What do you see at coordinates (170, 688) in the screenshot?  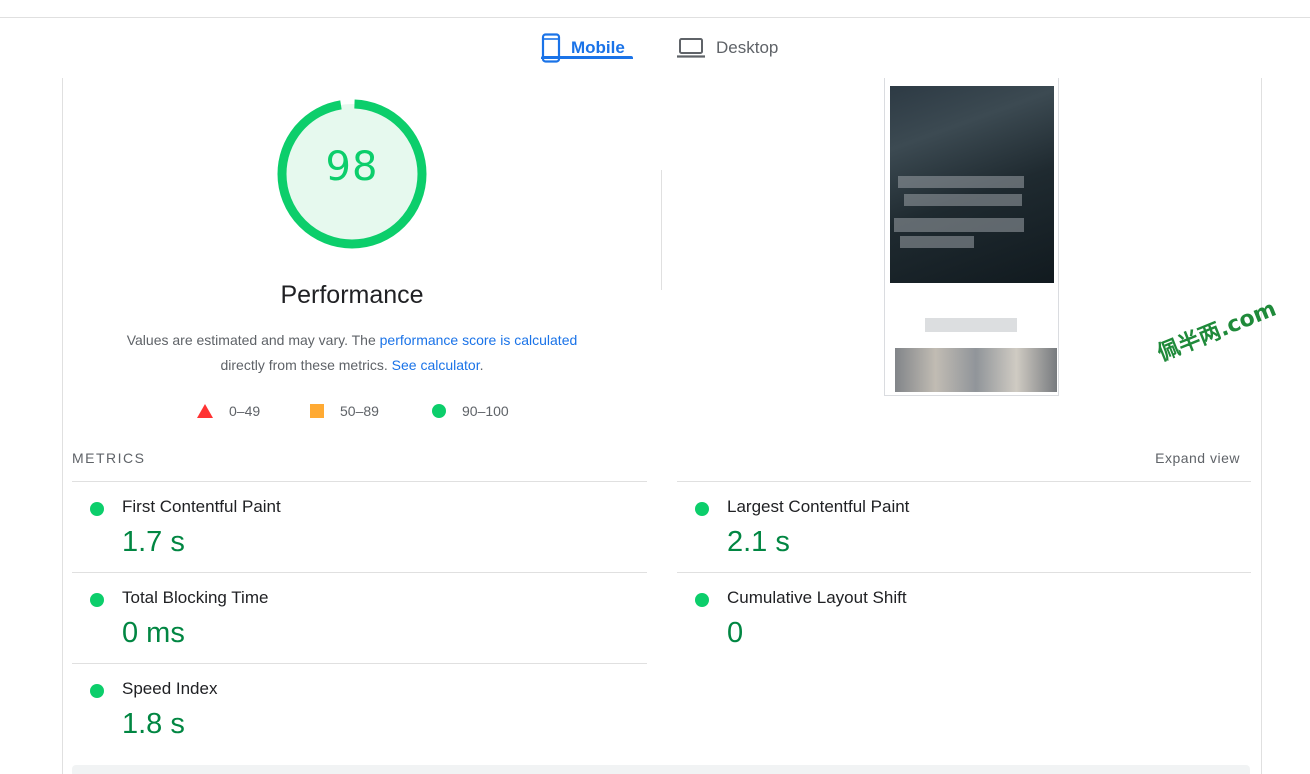 I see `metric-title: Speed Index` at bounding box center [170, 688].